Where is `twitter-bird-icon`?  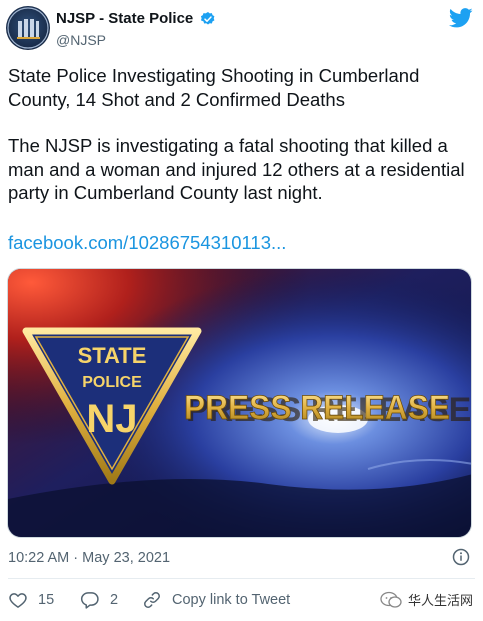
twitter-bird-icon is located at coordinates (461, 18).